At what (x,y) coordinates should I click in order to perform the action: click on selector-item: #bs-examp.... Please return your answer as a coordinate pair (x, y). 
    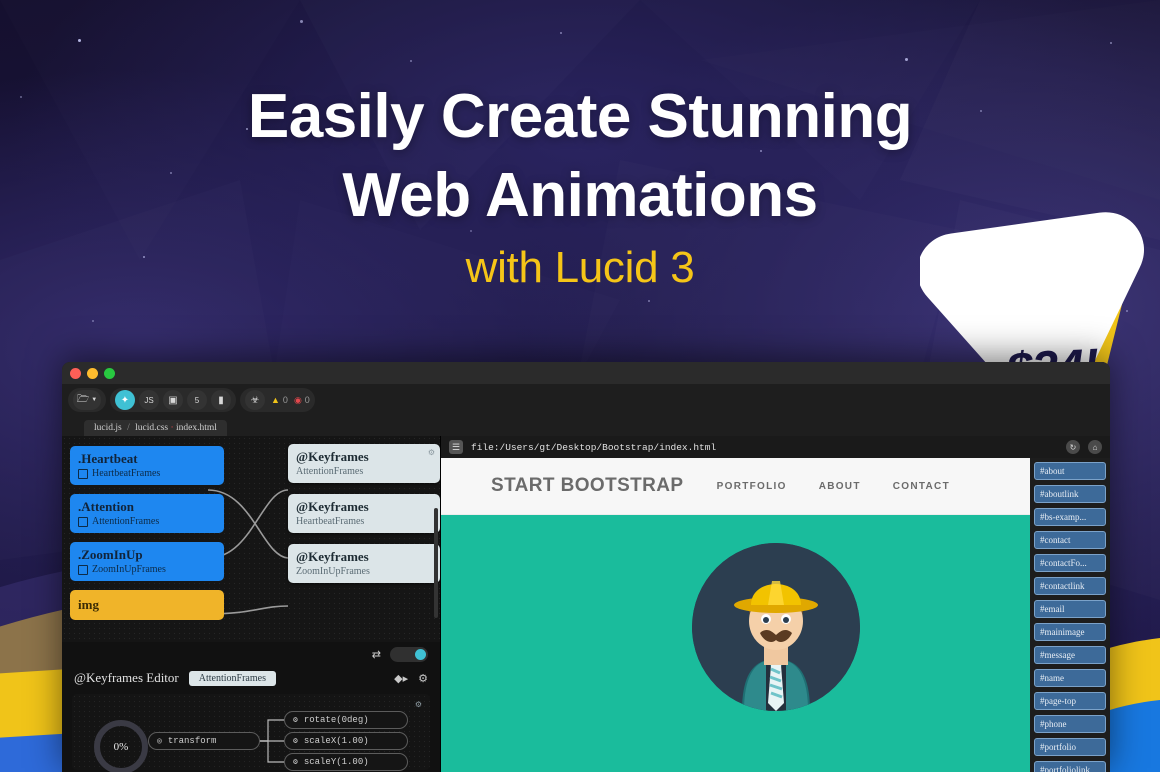
    Looking at the image, I should click on (1070, 517).